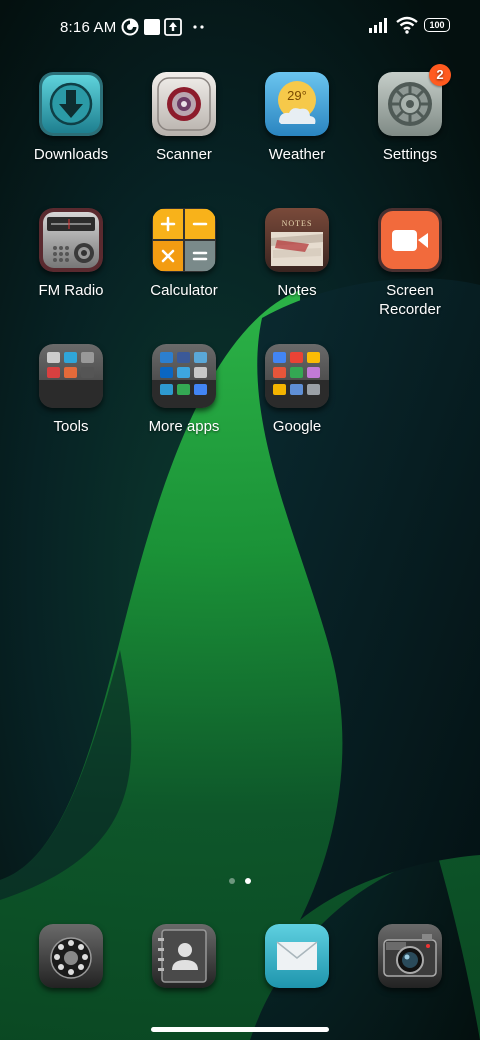  Describe the element at coordinates (410, 154) in the screenshot. I see `app-label: Settings` at that location.